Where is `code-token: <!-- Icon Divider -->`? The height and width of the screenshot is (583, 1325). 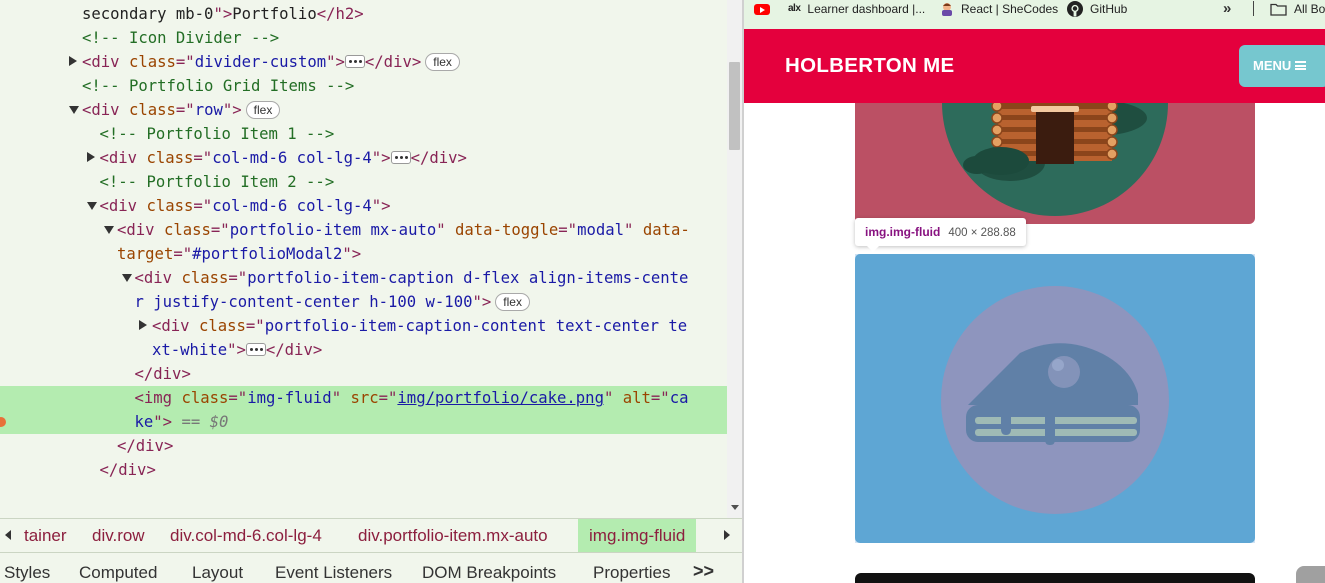
code-token: <!-- Icon Divider --> is located at coordinates (181, 38).